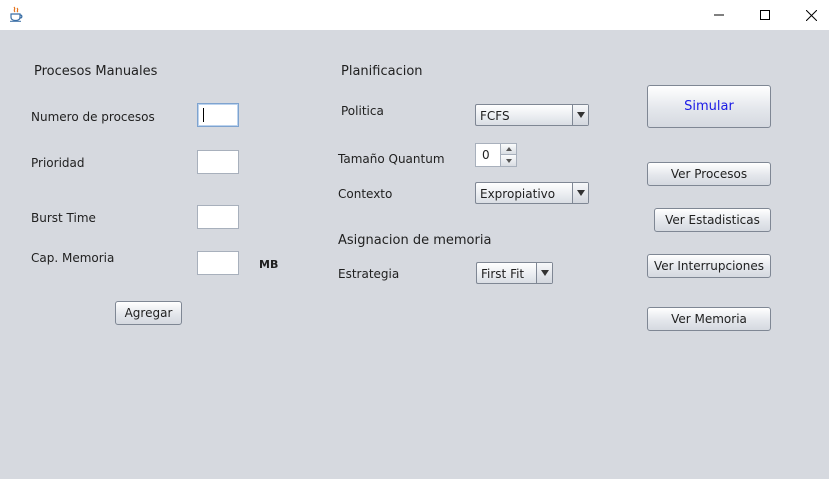 The height and width of the screenshot is (479, 829). I want to click on contexto-label: Contexto, so click(365, 194).